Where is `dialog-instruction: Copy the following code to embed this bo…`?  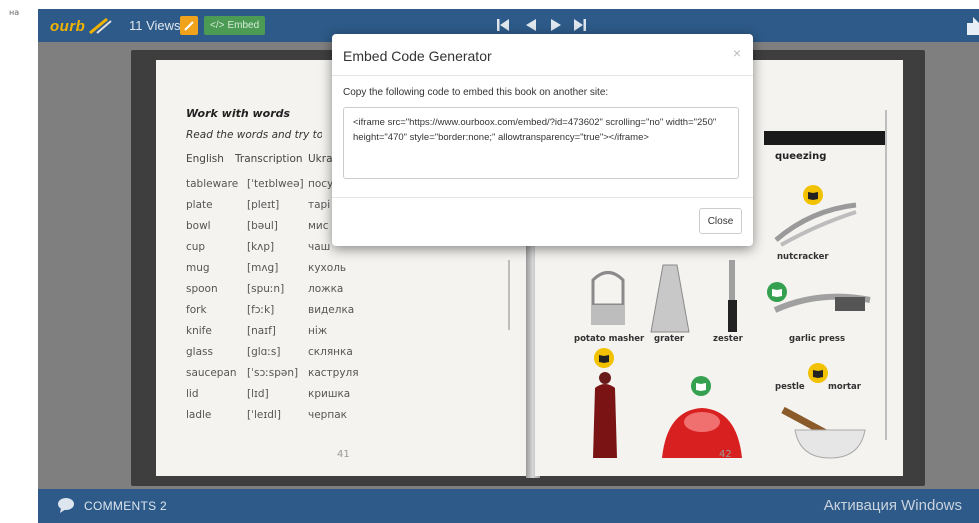 dialog-instruction: Copy the following code to embed this bo… is located at coordinates (476, 92).